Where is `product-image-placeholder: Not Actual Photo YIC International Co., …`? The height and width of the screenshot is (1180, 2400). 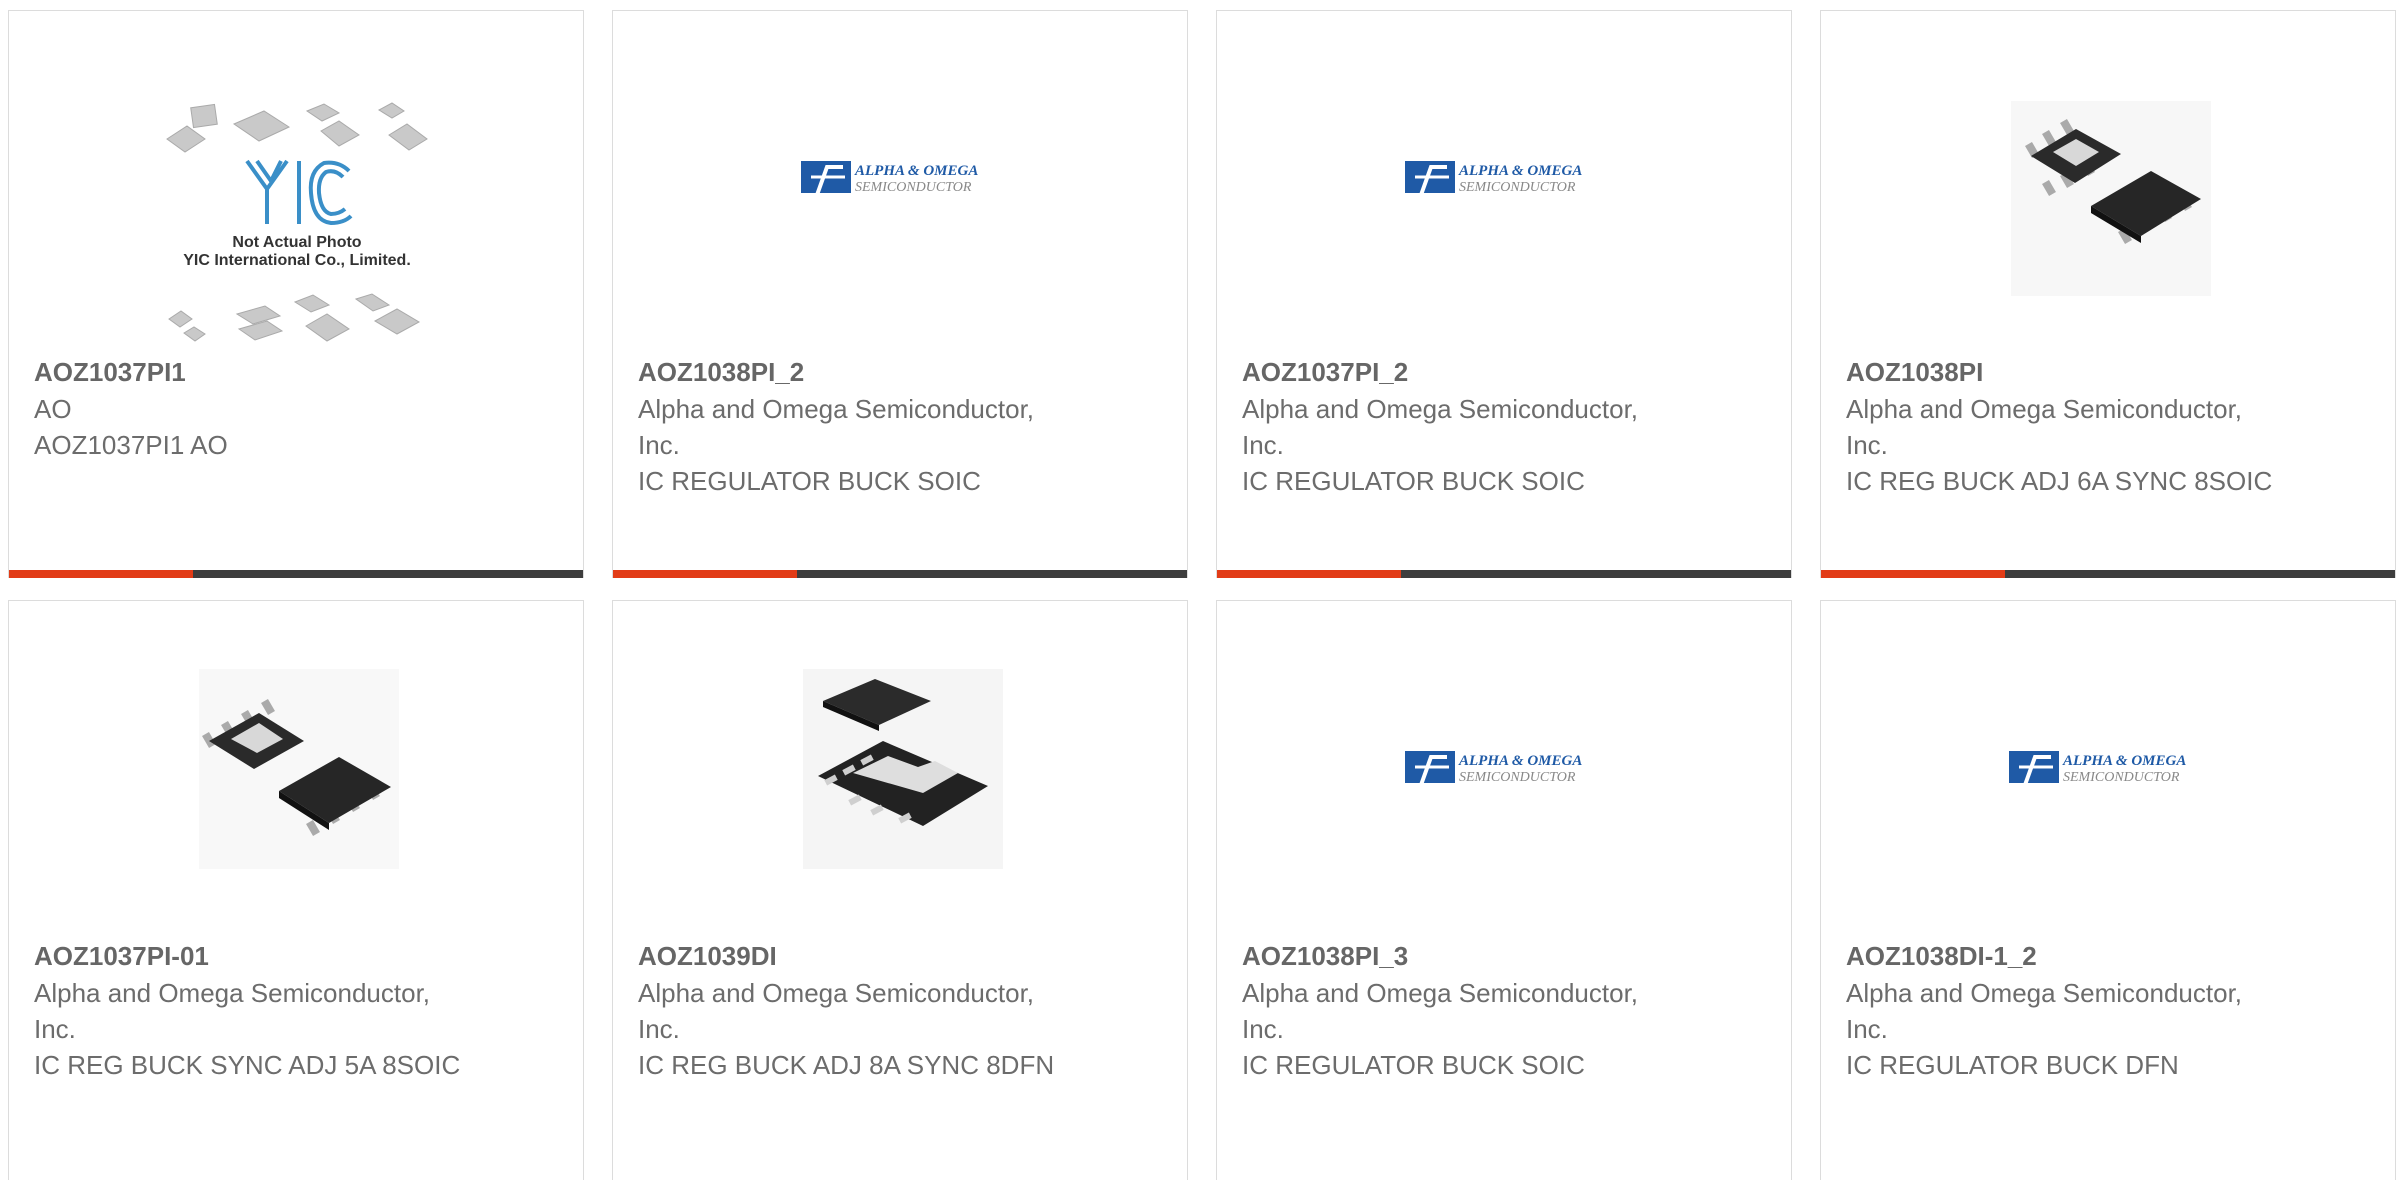 product-image-placeholder: Not Actual Photo YIC International Co., … is located at coordinates (296, 181).